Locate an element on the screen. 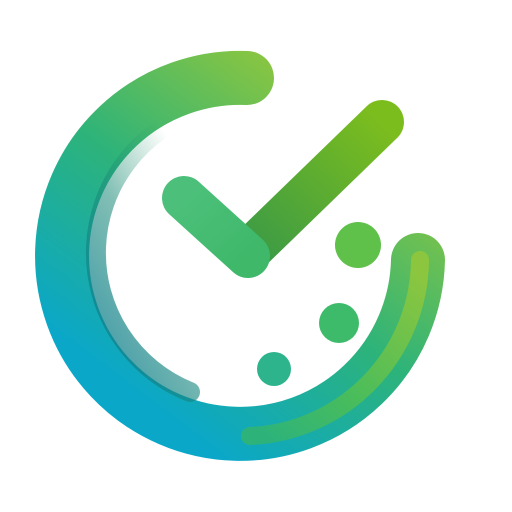 The width and height of the screenshot is (512, 512). clock-dot-large is located at coordinates (358, 245).